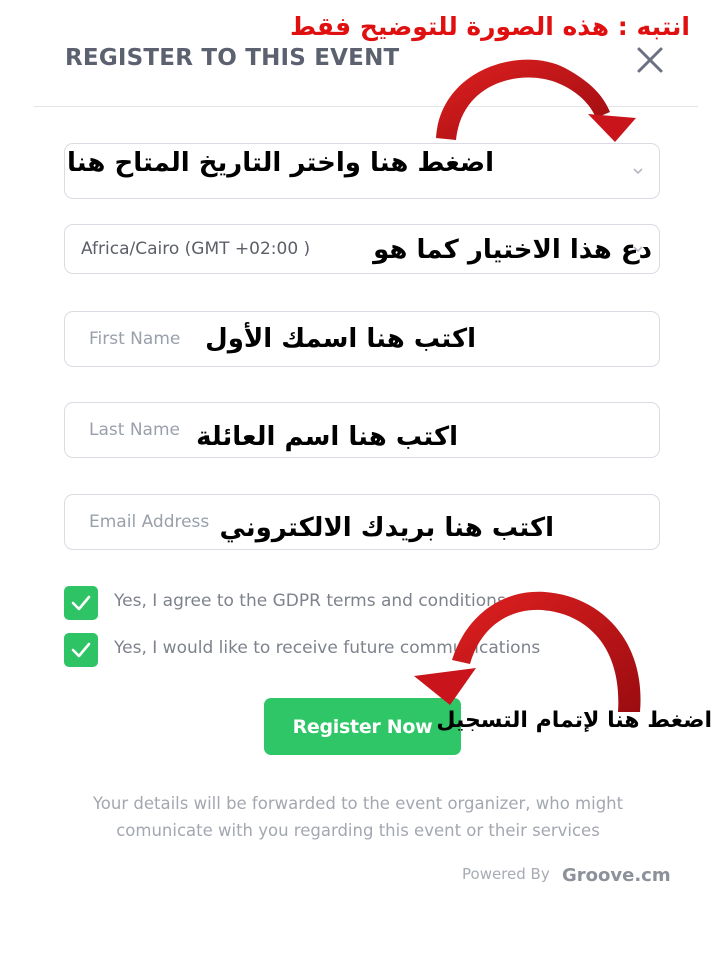  Describe the element at coordinates (134, 430) in the screenshot. I see `last-name-placeholder: Last Name` at that location.